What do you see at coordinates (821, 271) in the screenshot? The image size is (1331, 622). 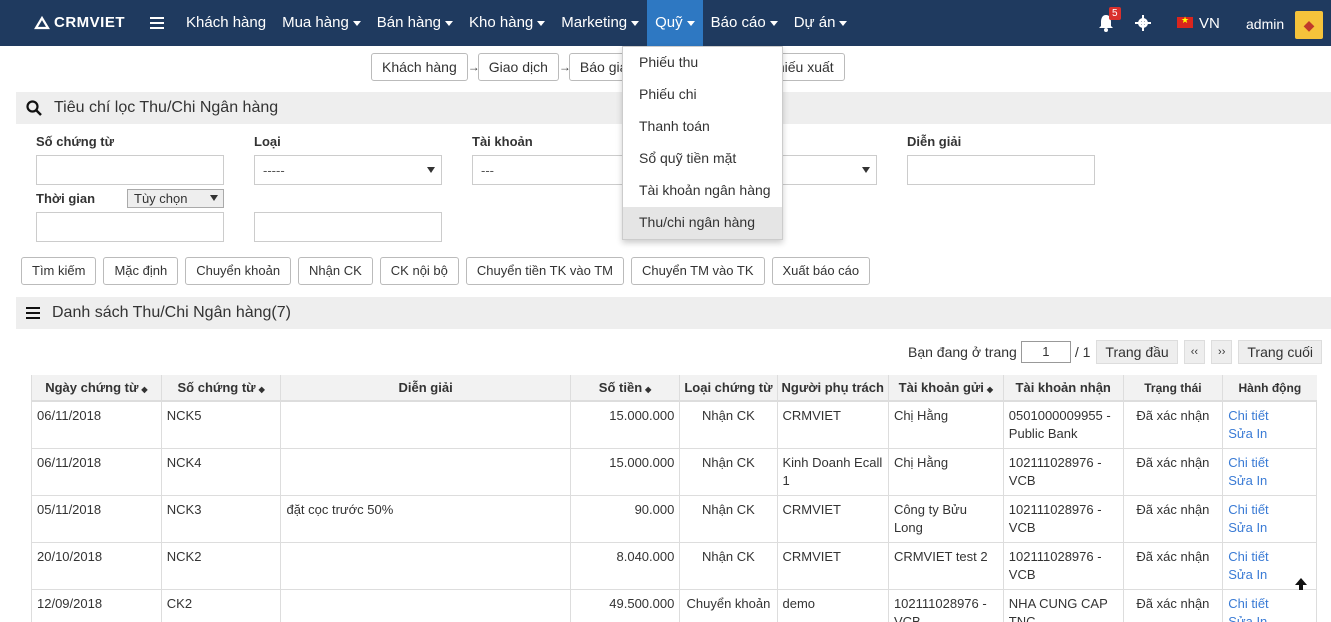 I see `action-button-7: Xuất báo cáo` at bounding box center [821, 271].